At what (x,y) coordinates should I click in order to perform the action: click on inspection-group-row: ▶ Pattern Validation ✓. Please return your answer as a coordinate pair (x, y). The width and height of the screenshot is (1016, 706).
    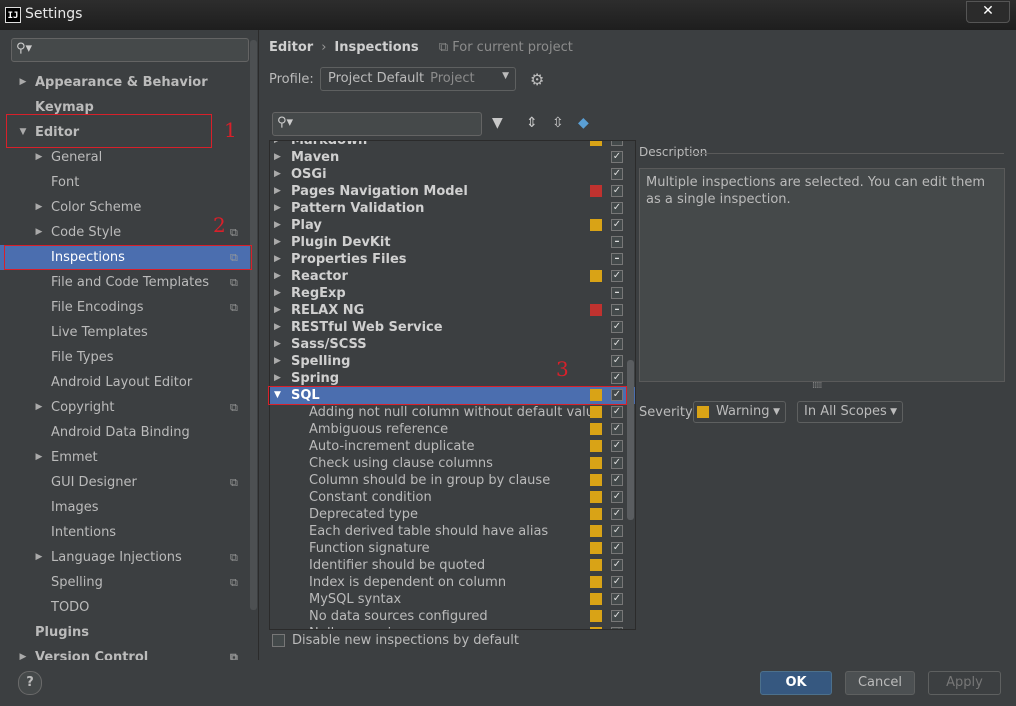
    Looking at the image, I should click on (452, 208).